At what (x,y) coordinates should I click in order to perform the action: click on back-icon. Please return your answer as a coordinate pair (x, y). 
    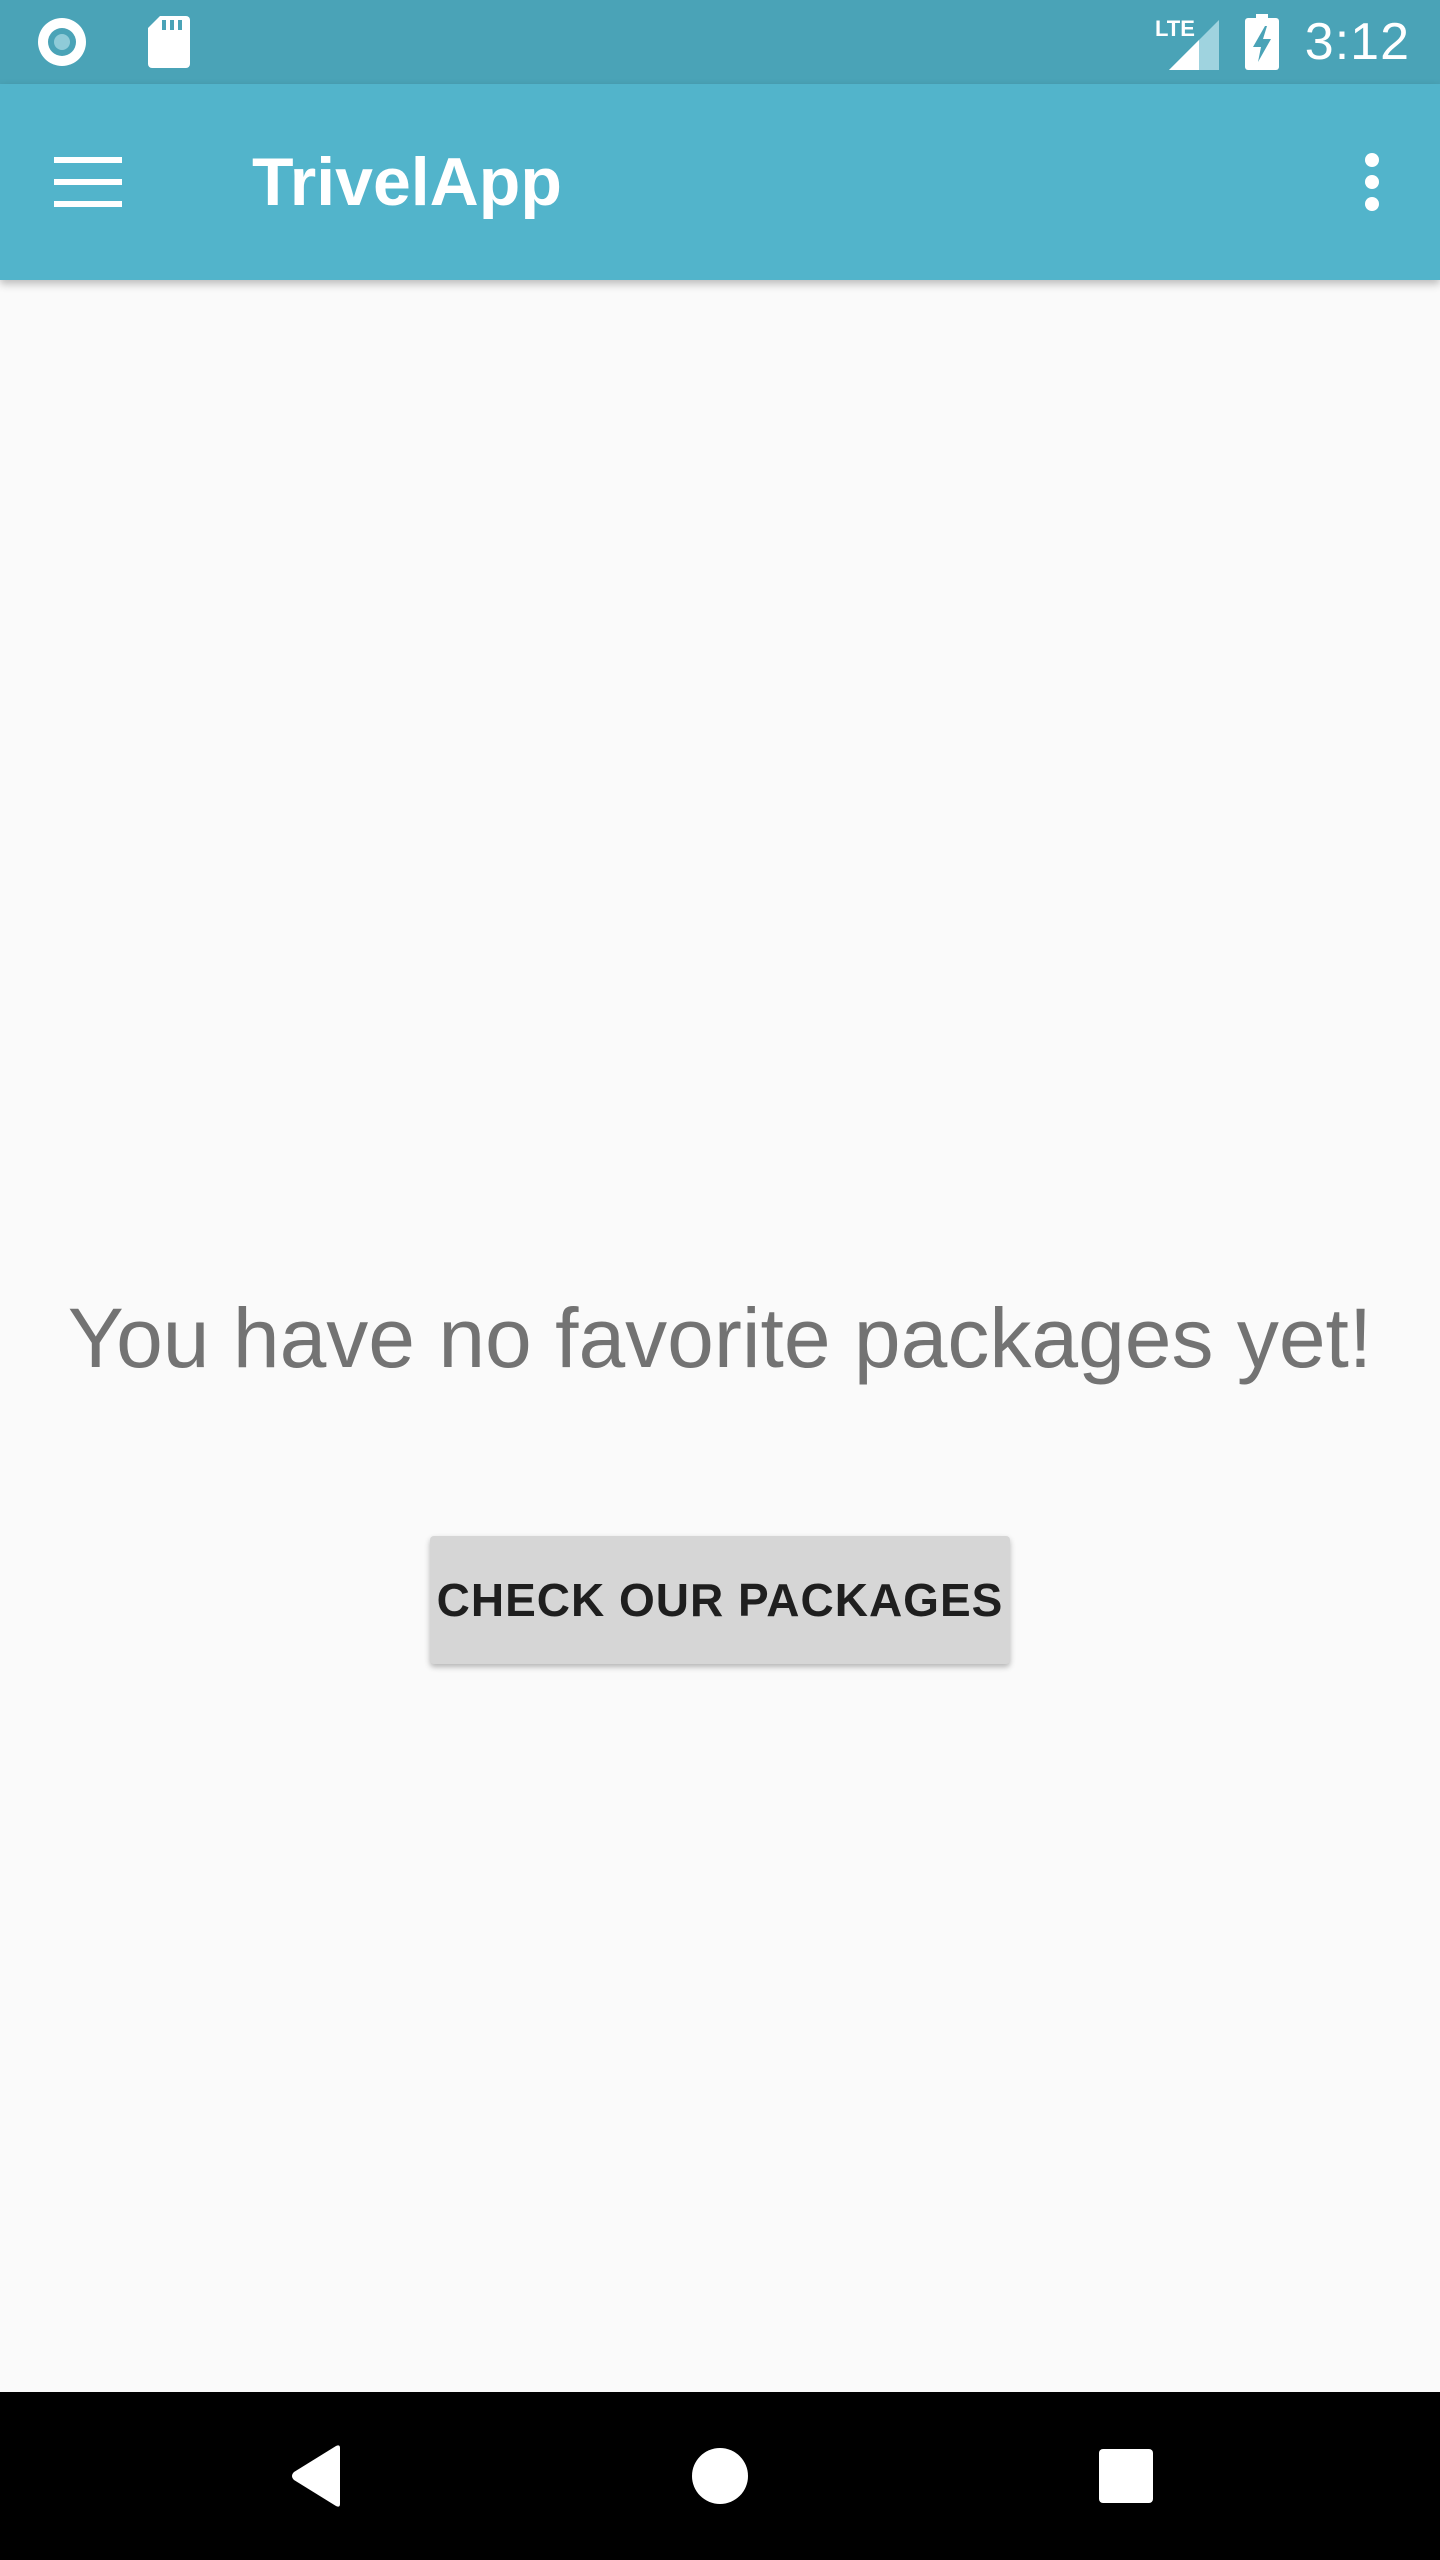
    Looking at the image, I should click on (316, 2476).